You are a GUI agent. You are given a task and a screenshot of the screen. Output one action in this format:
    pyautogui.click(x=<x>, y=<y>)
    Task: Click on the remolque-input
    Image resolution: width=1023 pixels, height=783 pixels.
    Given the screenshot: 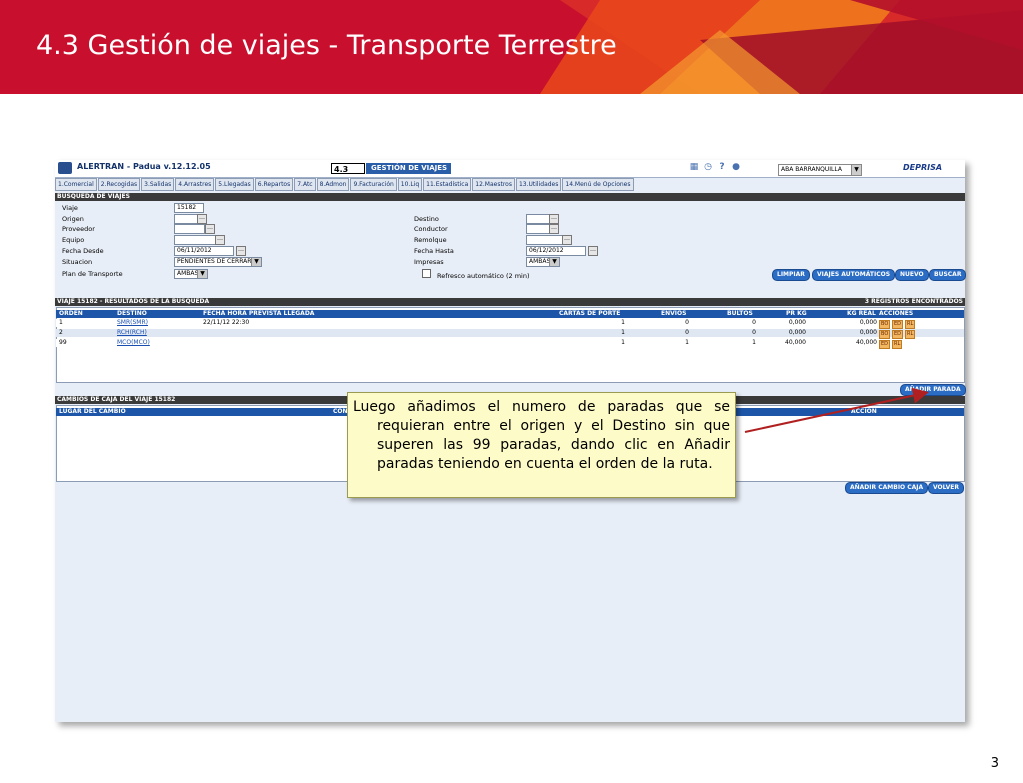 What is the action you would take?
    pyautogui.click(x=544, y=240)
    